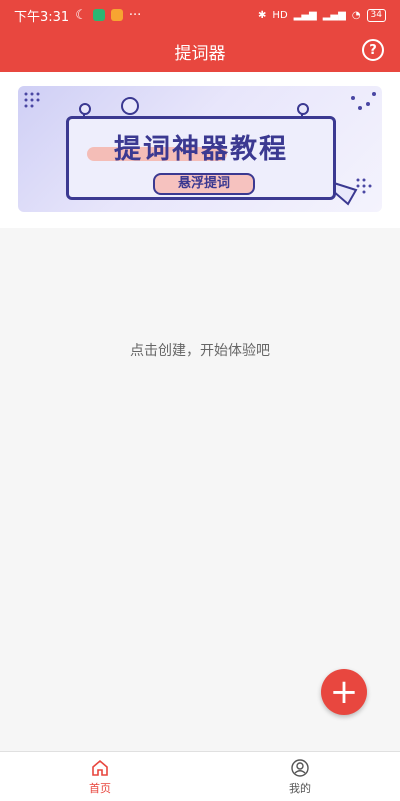 The height and width of the screenshot is (801, 400). I want to click on network-type: HD, so click(280, 15).